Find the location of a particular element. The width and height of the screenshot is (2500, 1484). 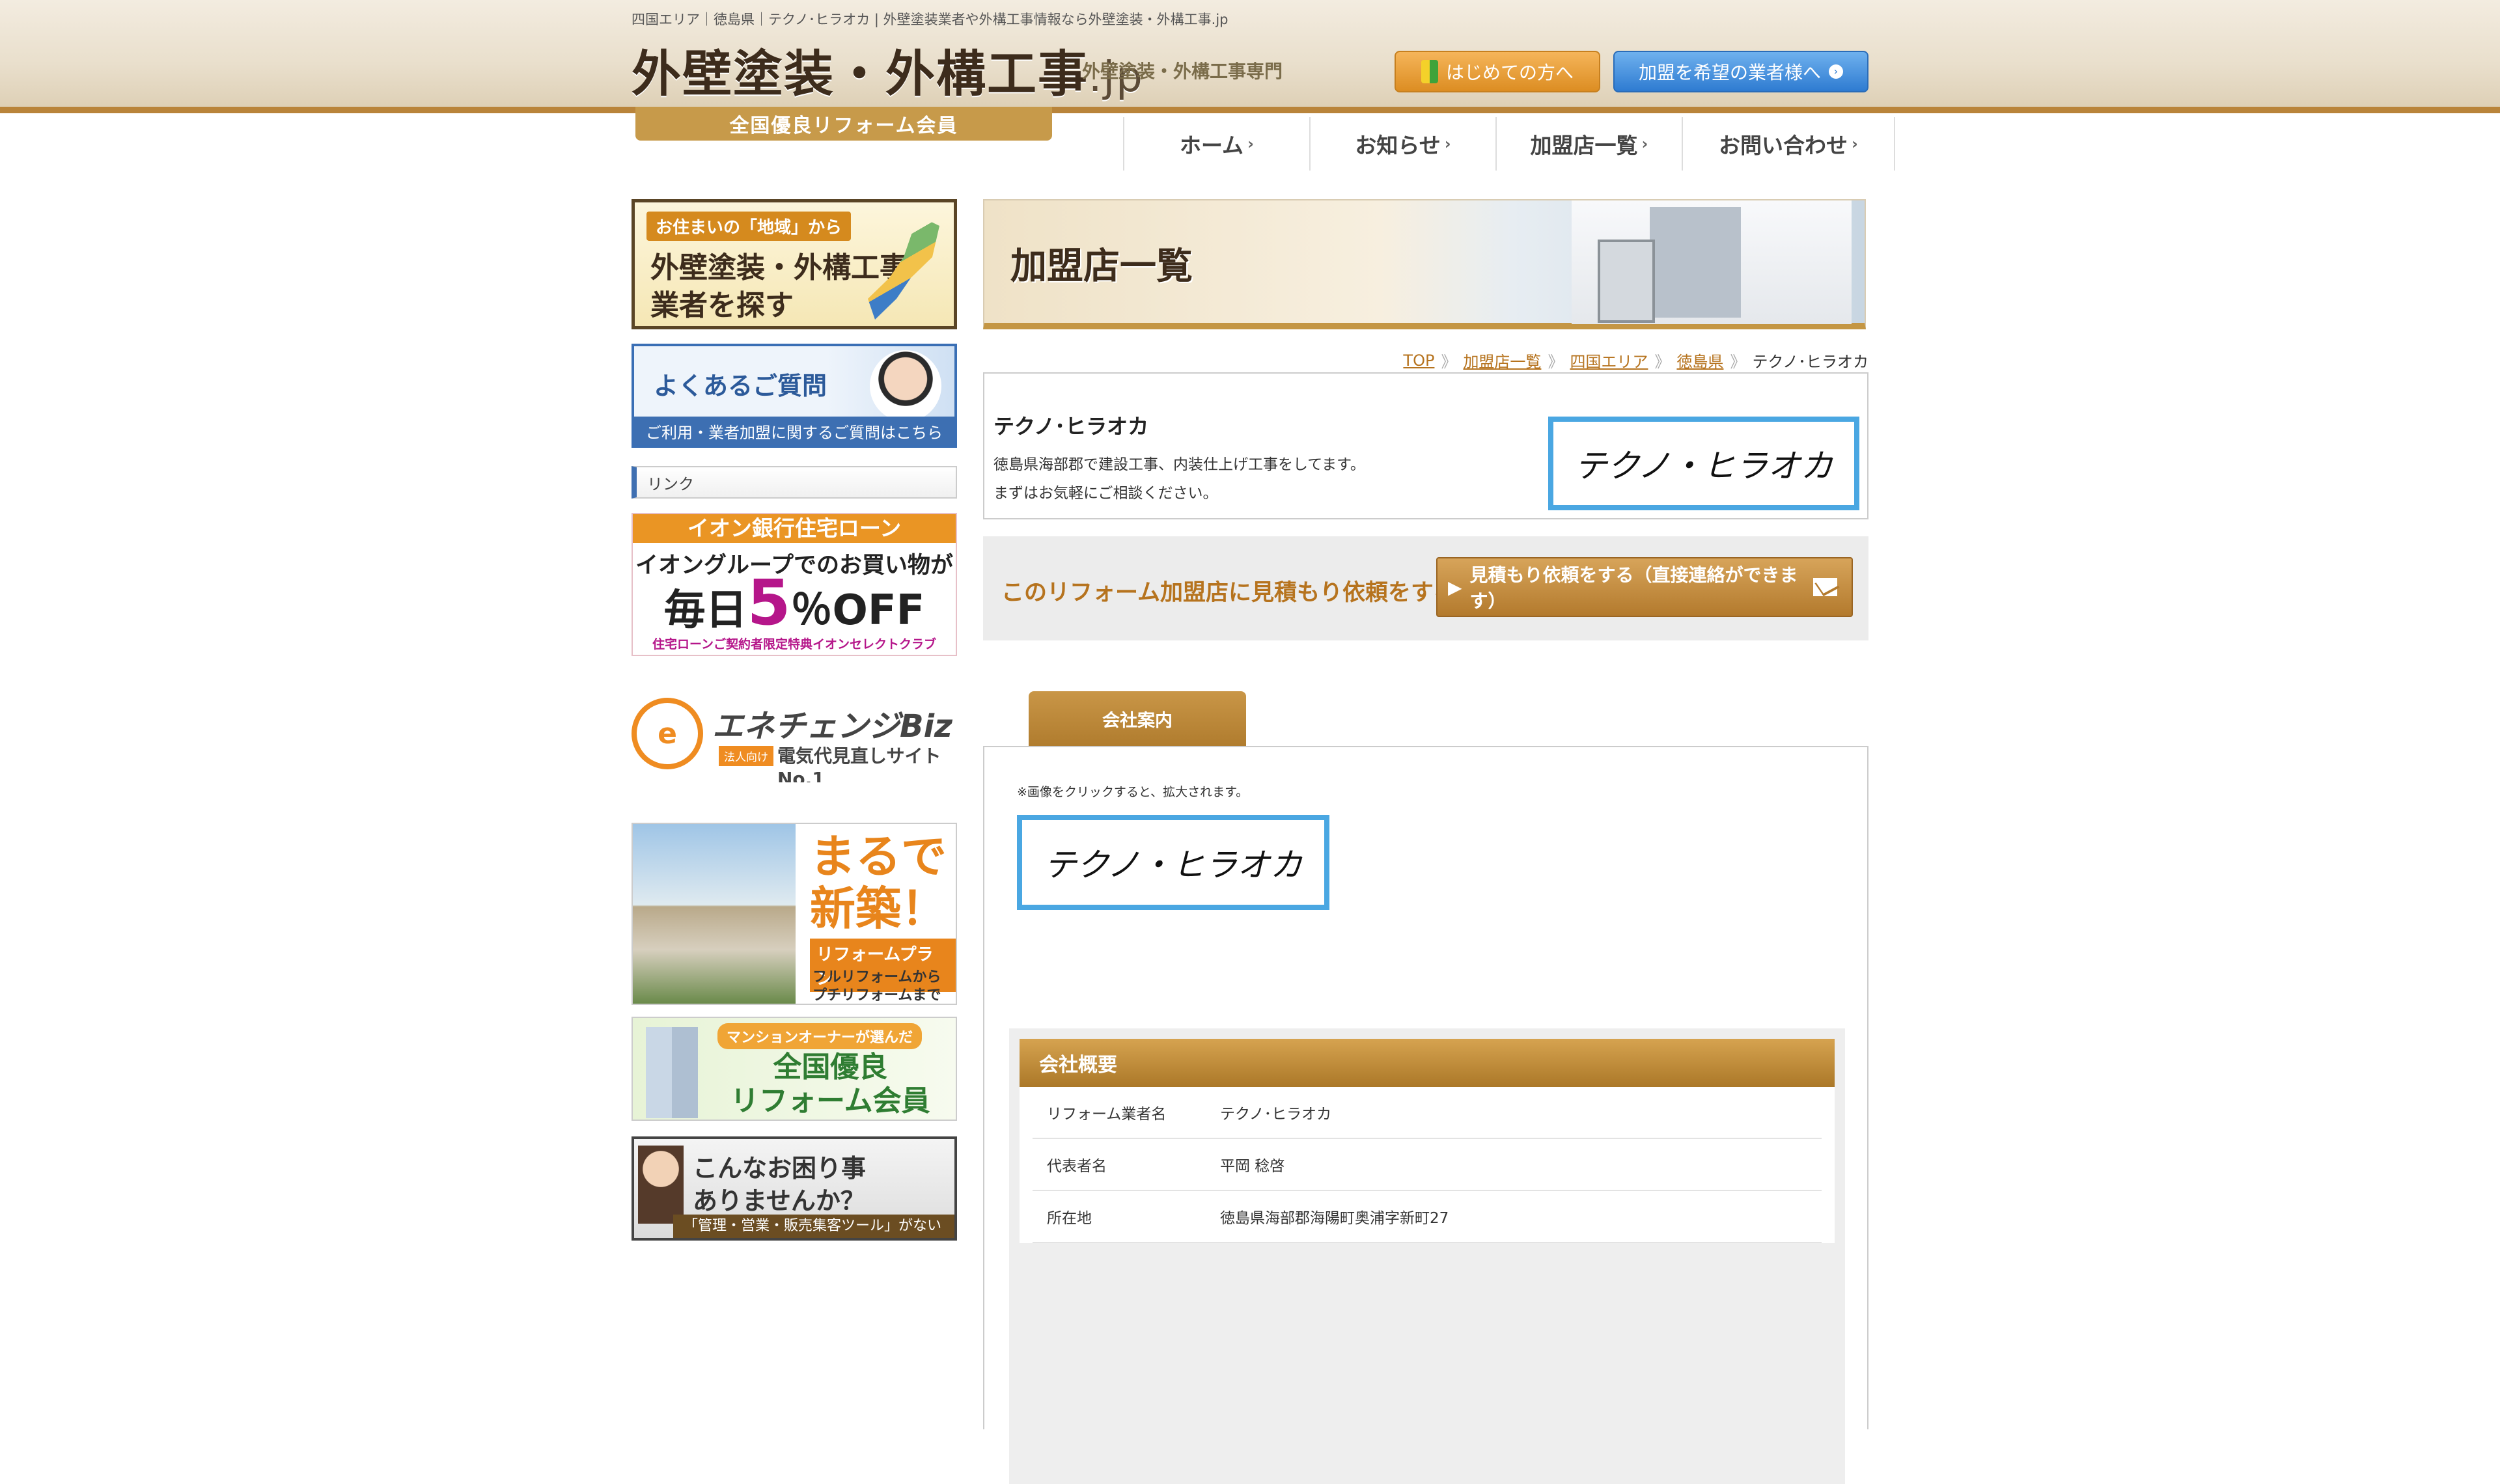

company-image-thumbnail: テクノ・ヒラオカ is located at coordinates (1173, 862).